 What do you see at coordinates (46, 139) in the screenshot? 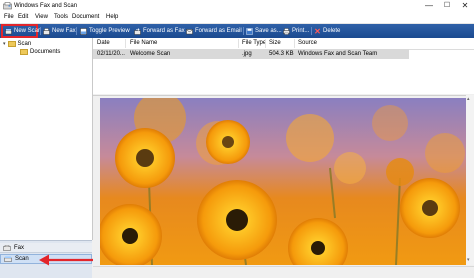
I see `folder-pane: ▾ Scan Documents` at bounding box center [46, 139].